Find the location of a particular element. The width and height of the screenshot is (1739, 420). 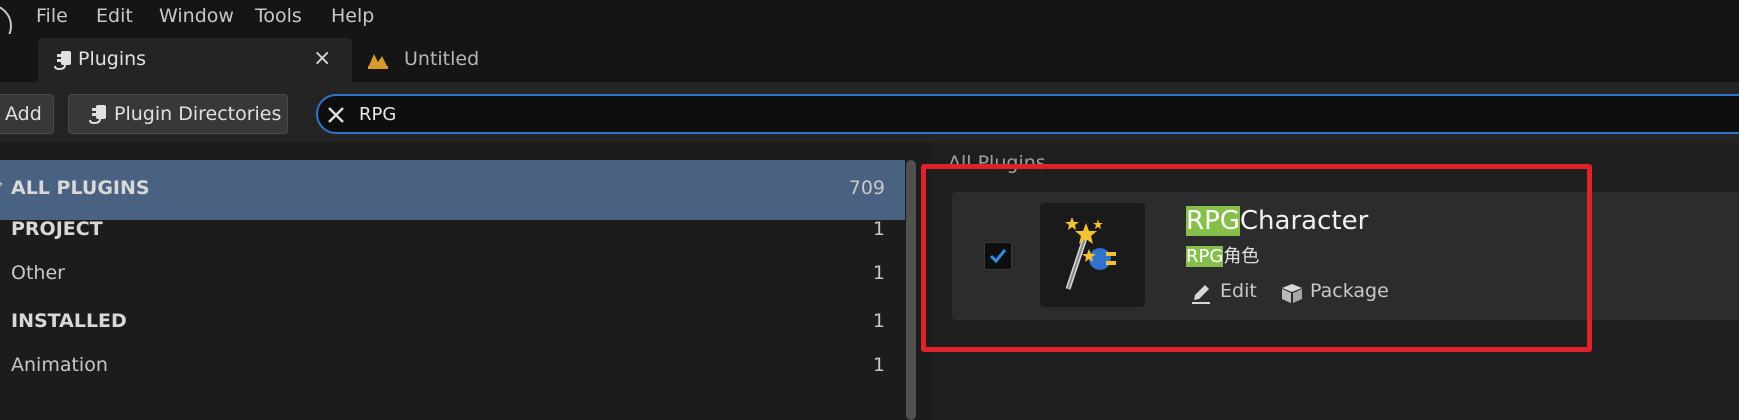

tab-plugins: Plugins × is located at coordinates (195, 60).